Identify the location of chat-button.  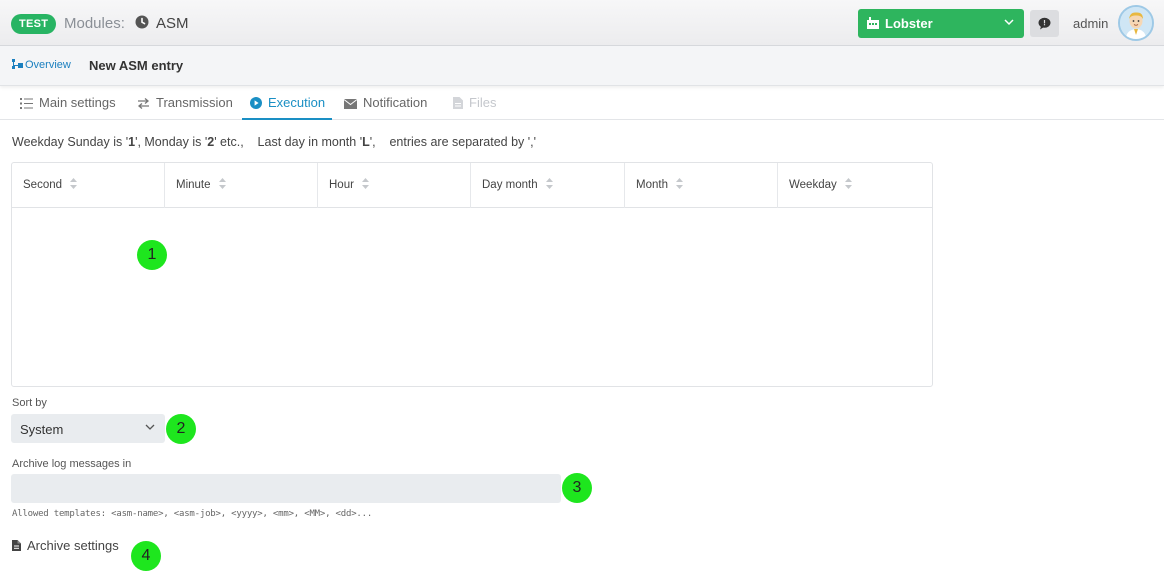
(1044, 23).